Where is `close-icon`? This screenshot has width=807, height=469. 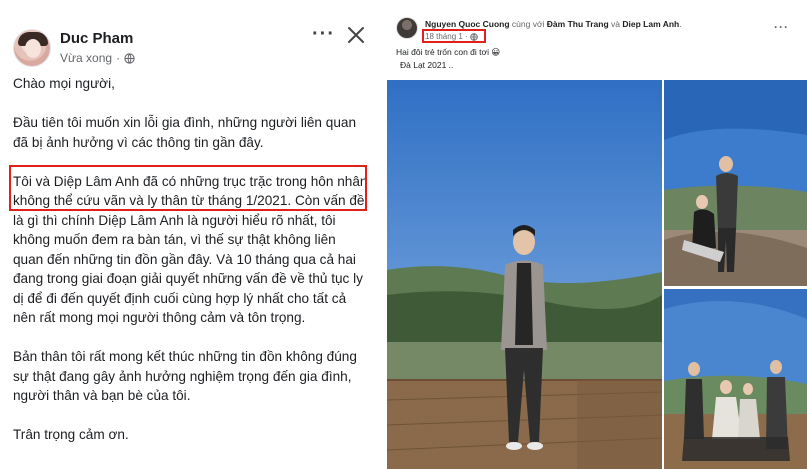
close-icon is located at coordinates (356, 35).